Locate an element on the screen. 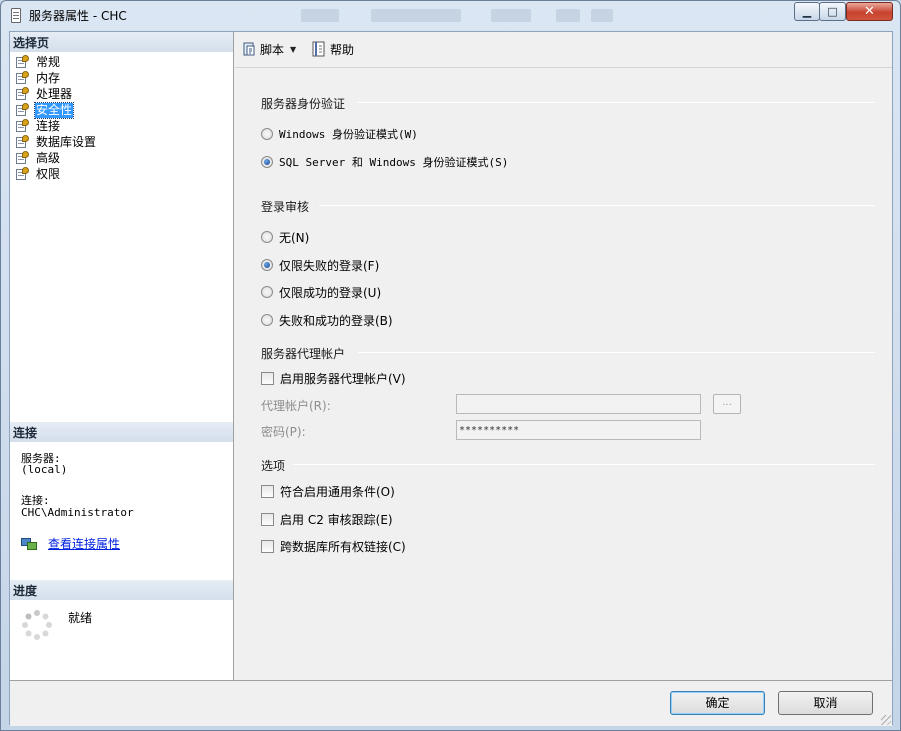  options-title: 选项 is located at coordinates (273, 466).